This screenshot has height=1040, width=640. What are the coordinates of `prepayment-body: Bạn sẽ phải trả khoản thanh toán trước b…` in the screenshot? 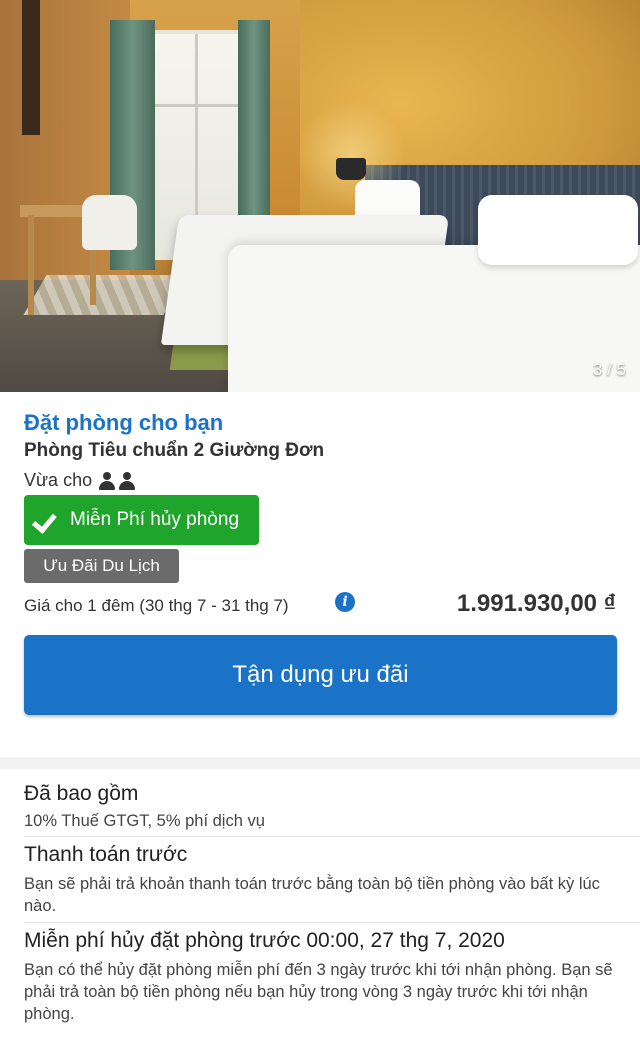 It's located at (312, 895).